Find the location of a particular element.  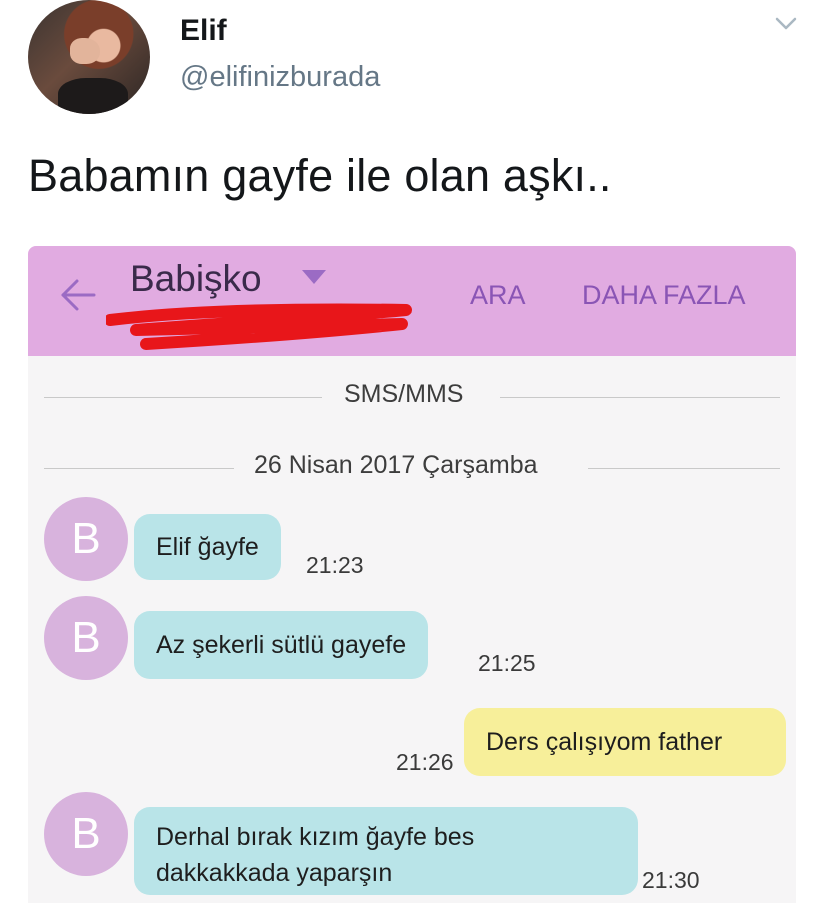

section-divider: SMS/MMS is located at coordinates (412, 398).